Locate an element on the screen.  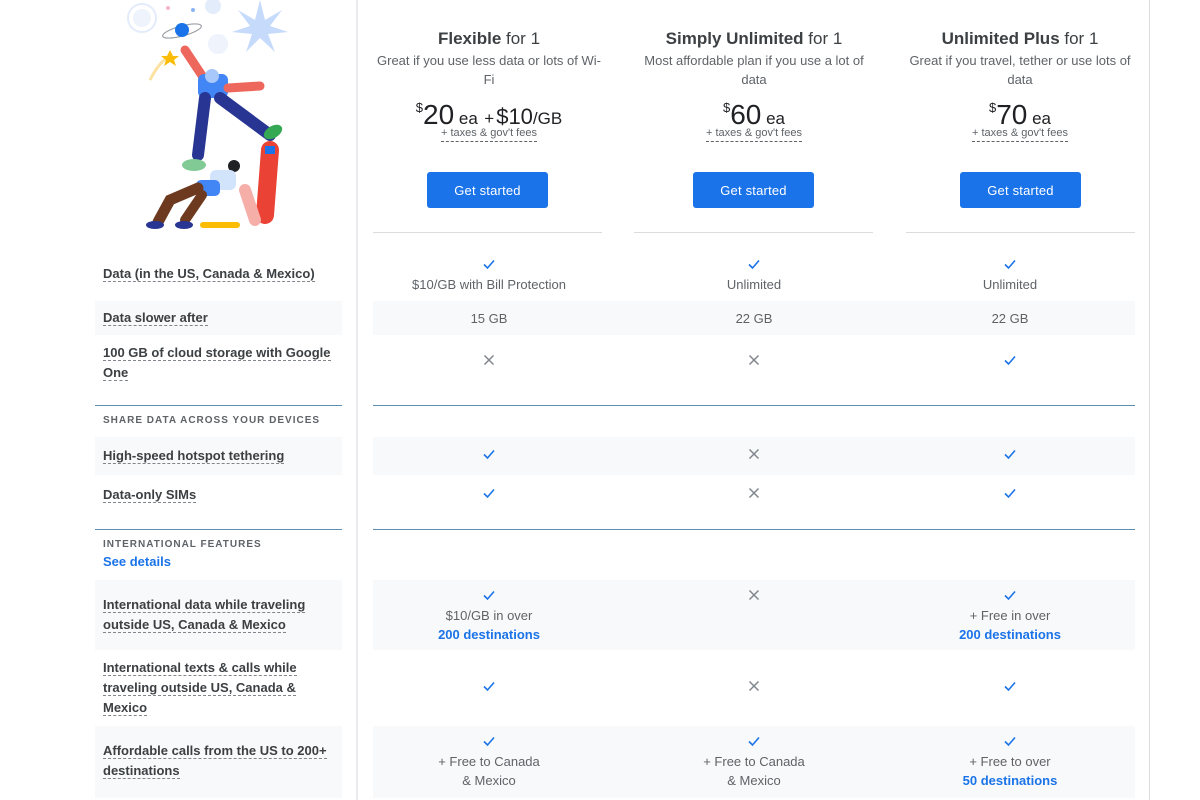
plan-name: Flexible is located at coordinates (469, 38).